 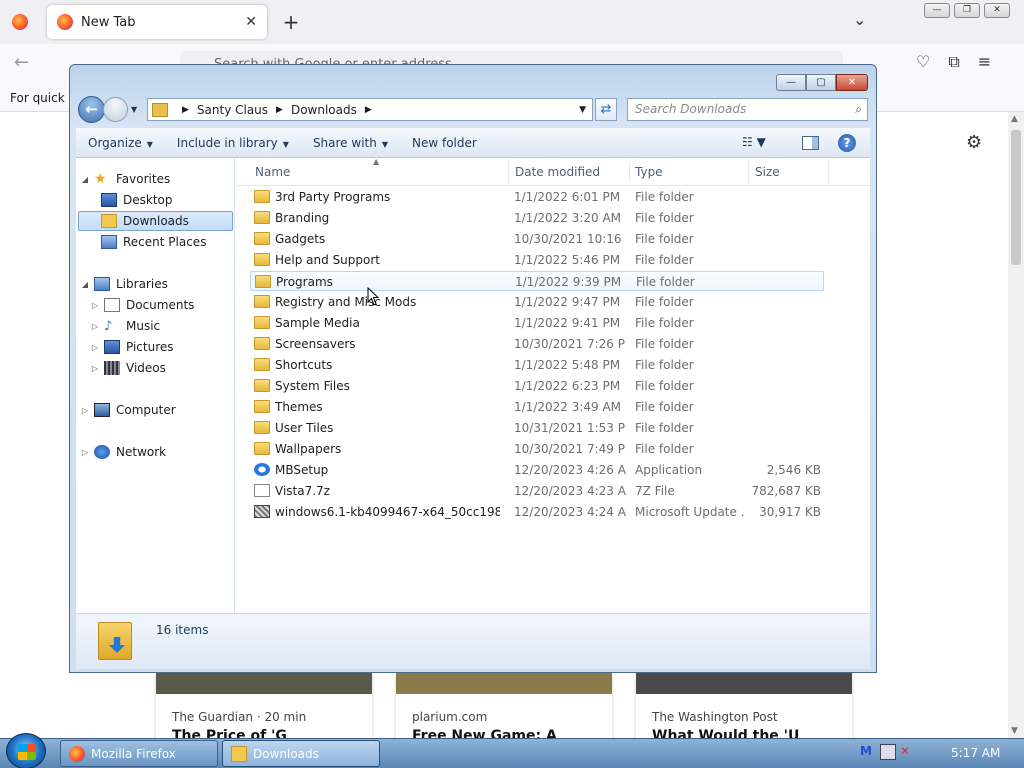 What do you see at coordinates (537, 428) in the screenshot?
I see `file-row: User Tiles 10/31/2021 1:53 PM File folder` at bounding box center [537, 428].